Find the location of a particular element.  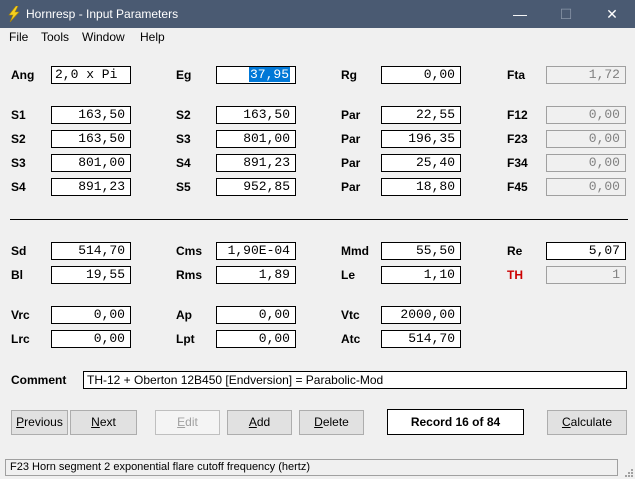

field-par-1: 22,55 is located at coordinates (421, 115).